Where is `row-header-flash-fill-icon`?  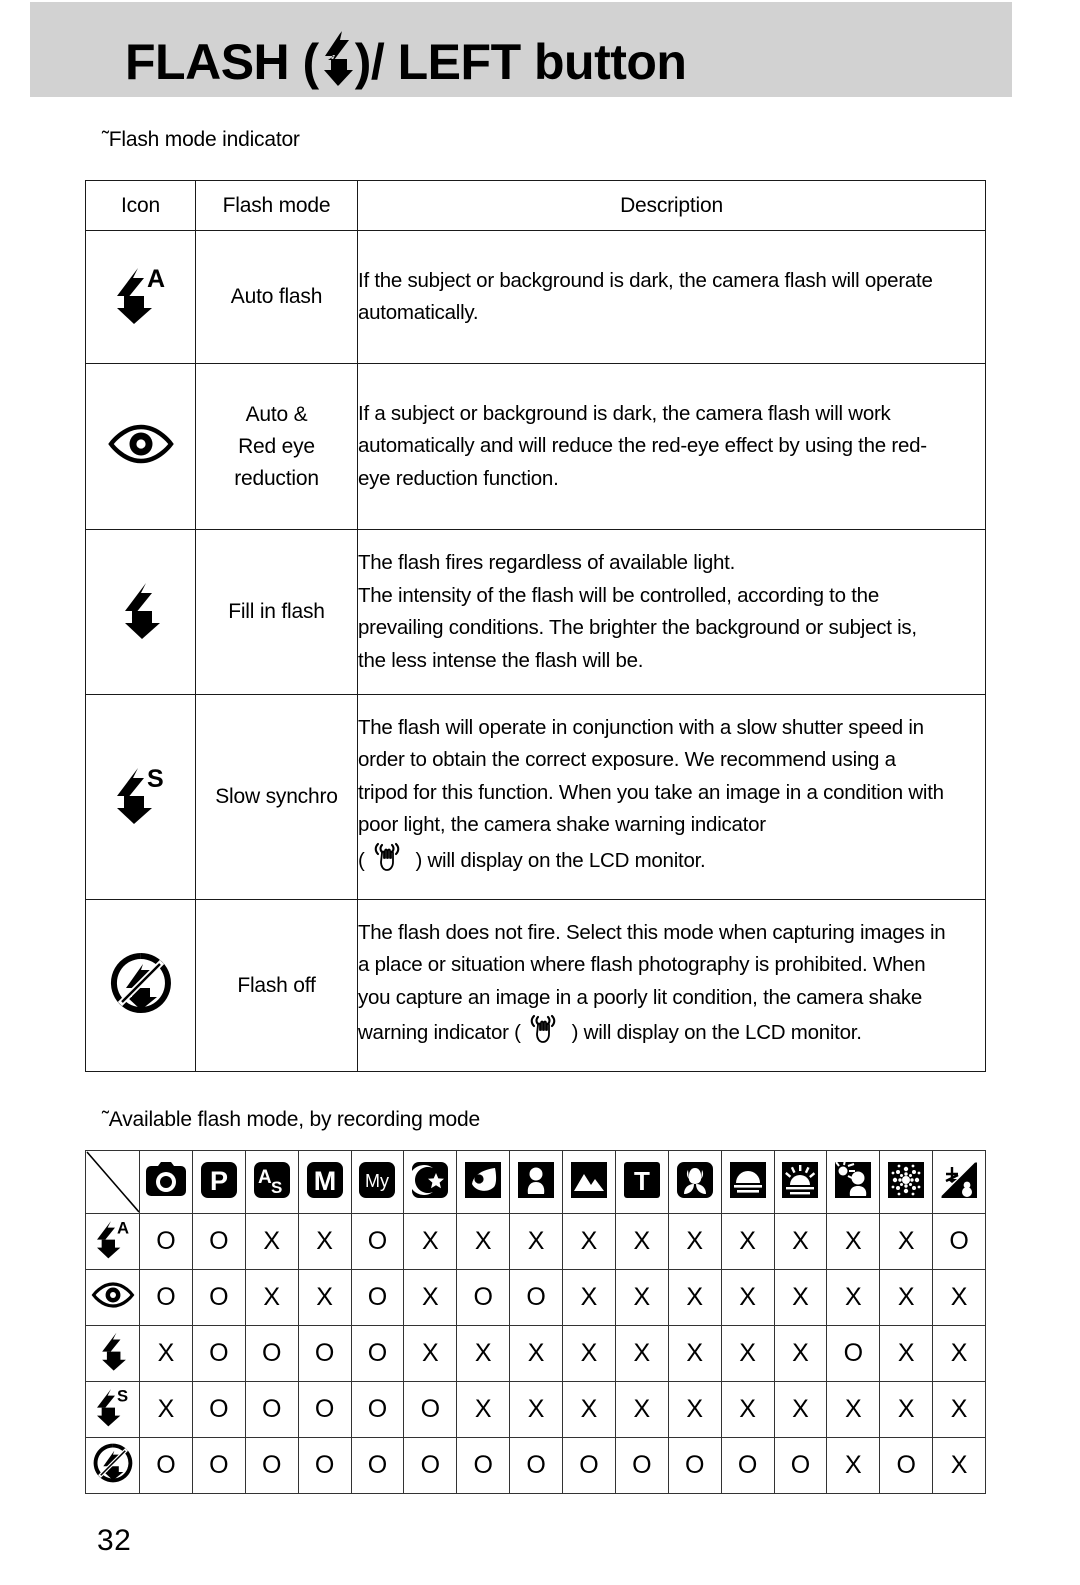
row-header-flash-fill-icon is located at coordinates (112, 1353).